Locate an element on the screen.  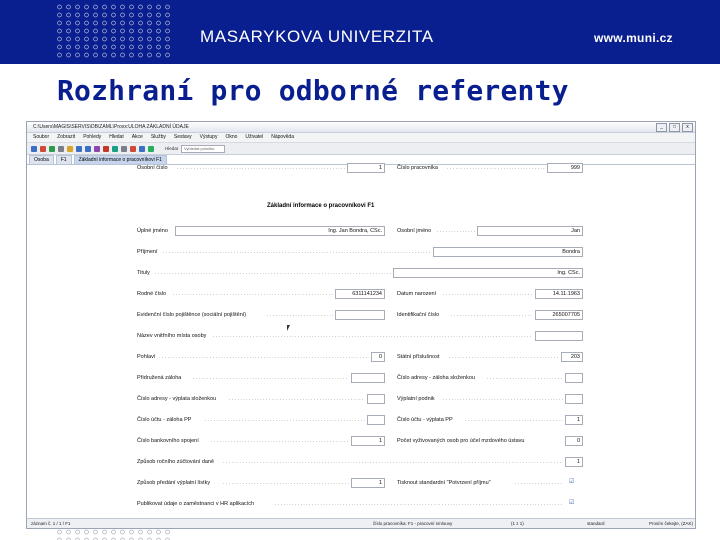
evidencni-cislo-field is located at coordinates (360, 315).